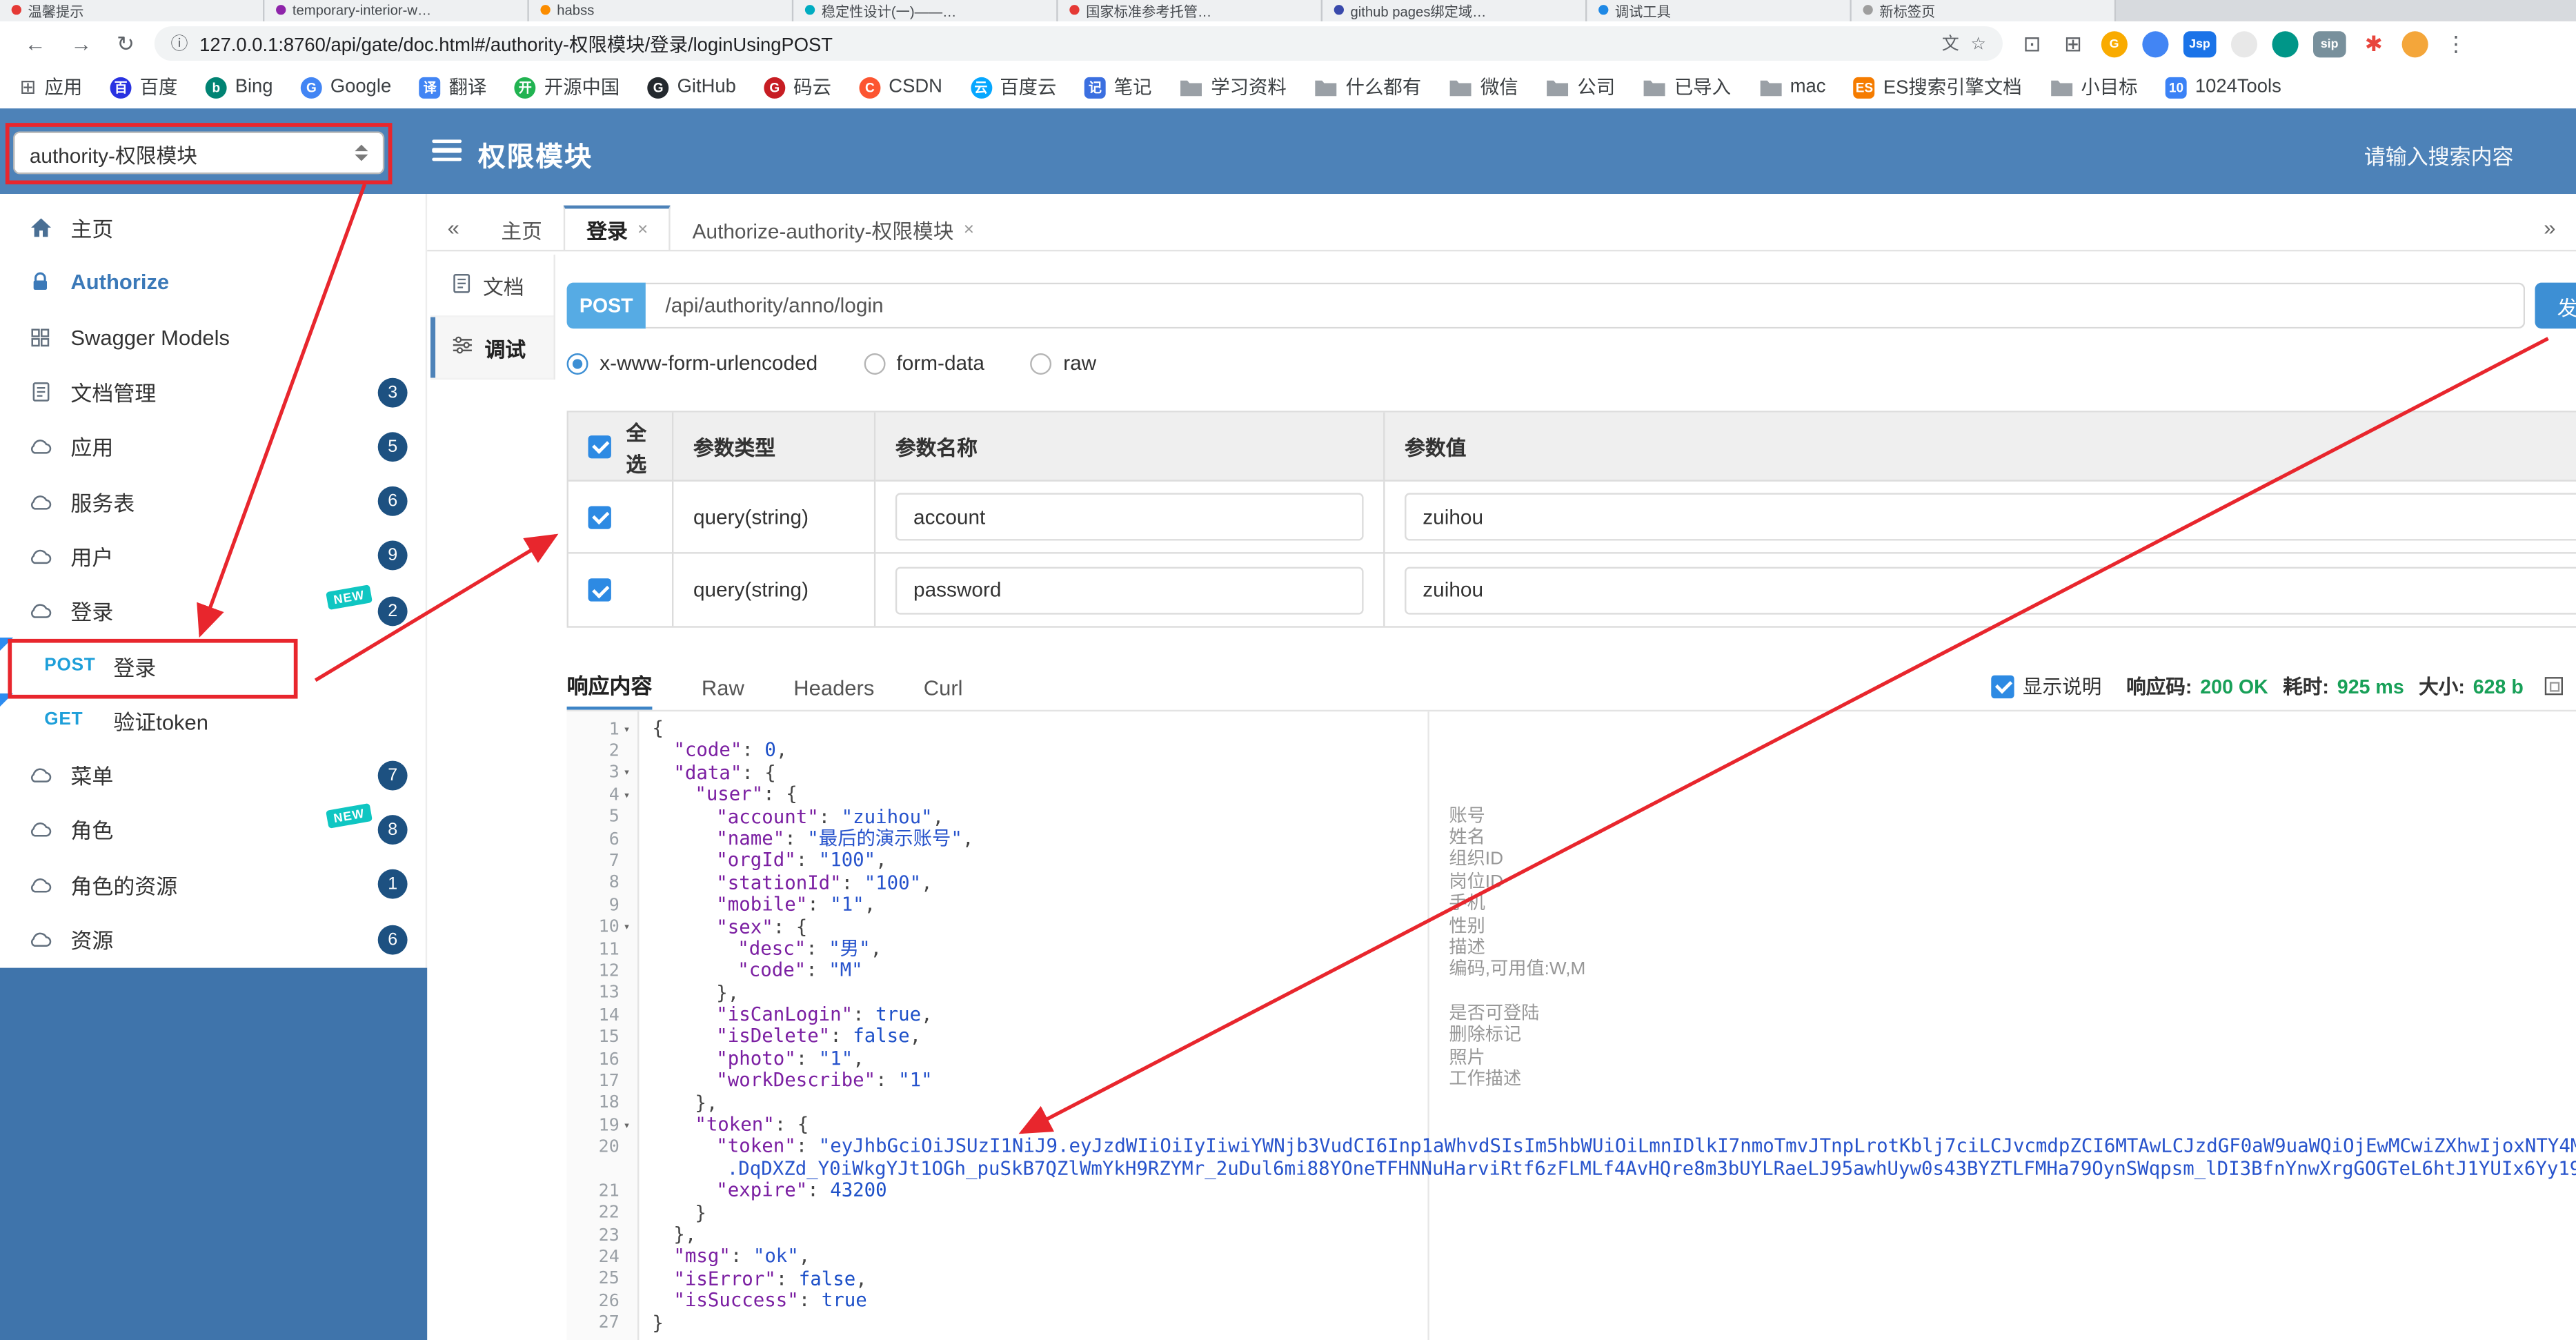  What do you see at coordinates (35, 43) in the screenshot?
I see `back-icon: ←` at bounding box center [35, 43].